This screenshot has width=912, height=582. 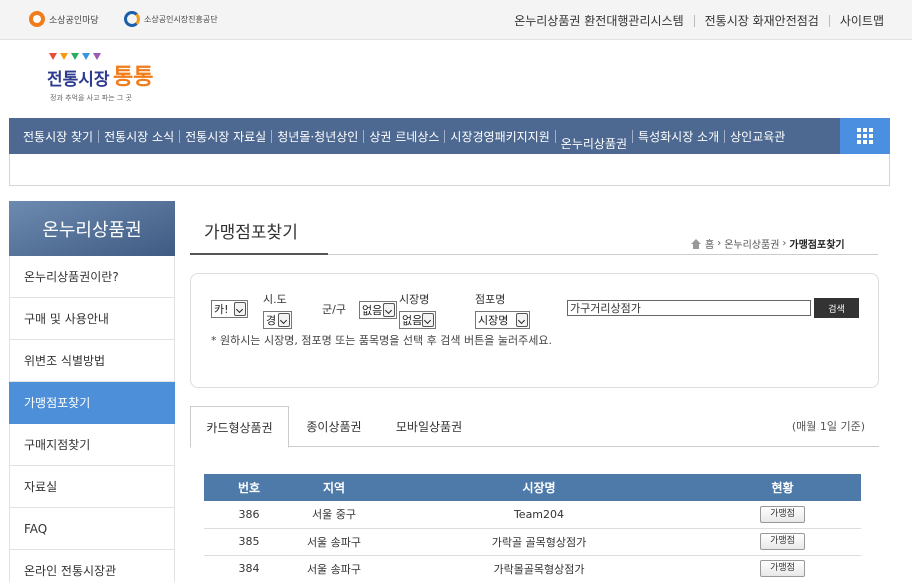 What do you see at coordinates (534, 427) in the screenshot?
I see `voucher-tabs: 카드형상품권 종이상품권 모바일상품권 (매월 1일 기준)` at bounding box center [534, 427].